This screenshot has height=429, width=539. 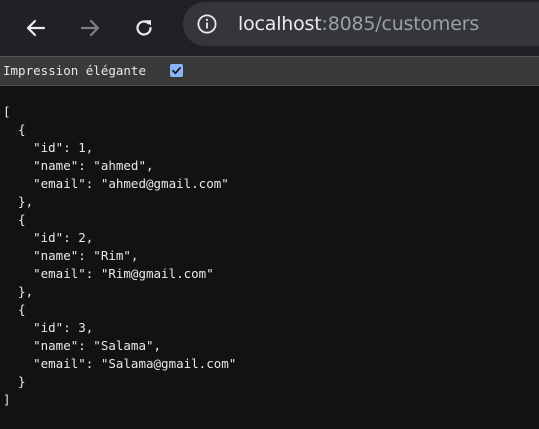 What do you see at coordinates (280, 24) in the screenshot?
I see `url-host: localhost` at bounding box center [280, 24].